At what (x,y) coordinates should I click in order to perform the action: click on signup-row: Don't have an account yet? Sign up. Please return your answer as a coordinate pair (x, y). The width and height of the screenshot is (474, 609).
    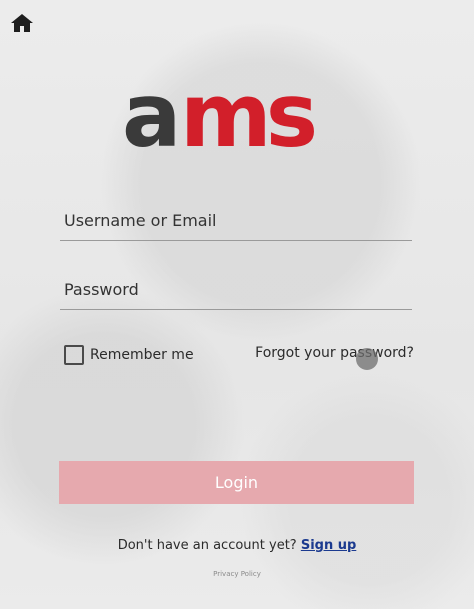
    Looking at the image, I should click on (237, 545).